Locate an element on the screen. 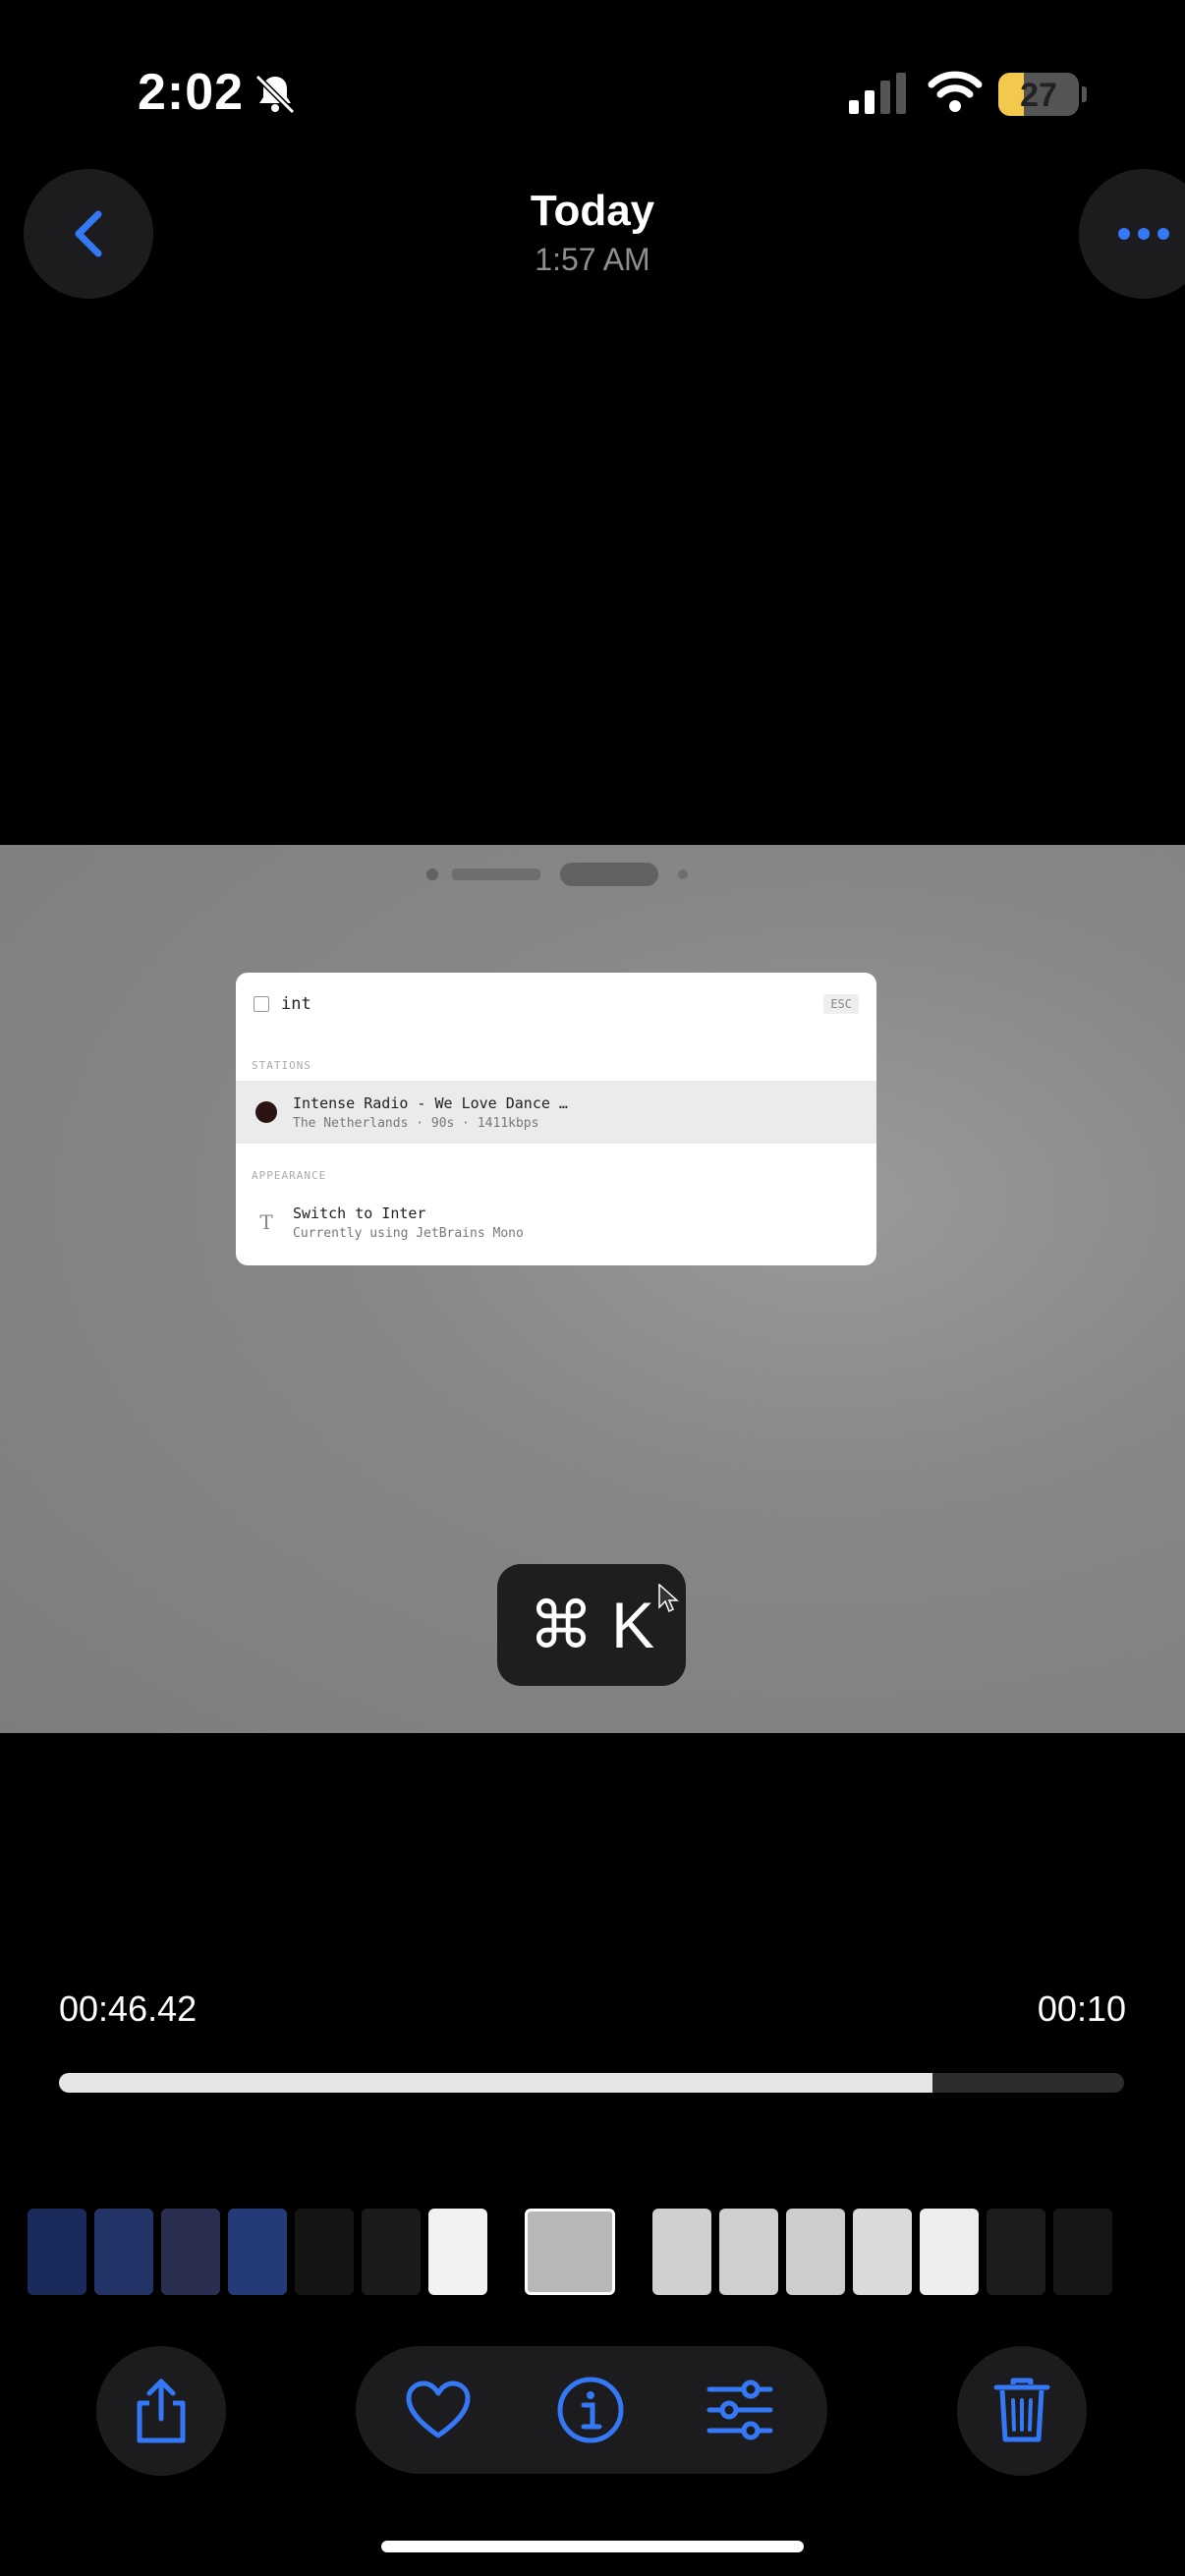  palette-search: int is located at coordinates (283, 1004).